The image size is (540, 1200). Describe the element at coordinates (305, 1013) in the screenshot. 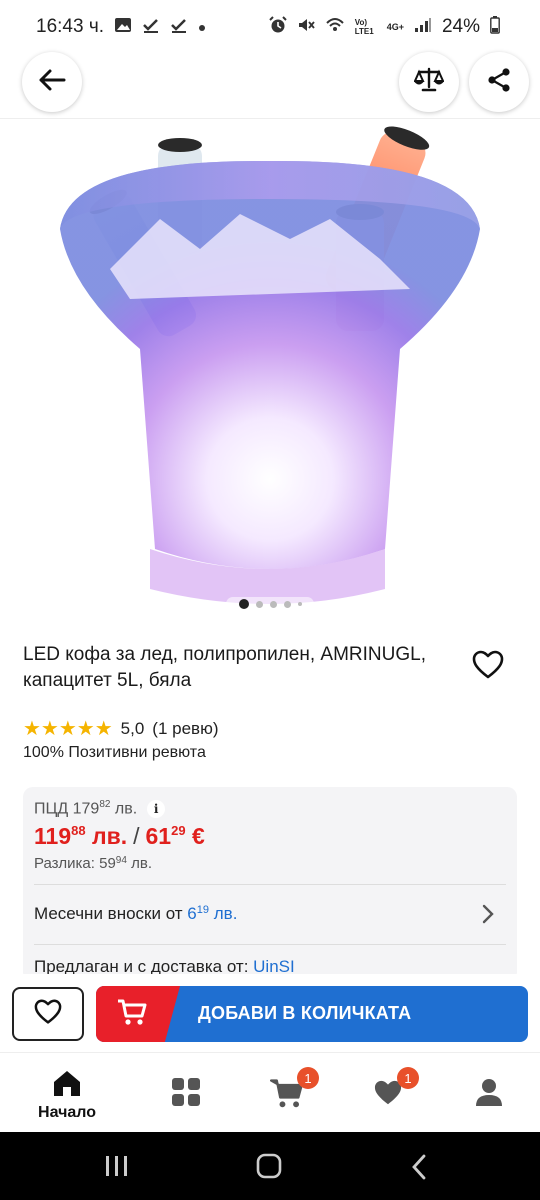

I see `add-to-cart-label: ДОБАВИ В КОЛИЧКАТА` at that location.